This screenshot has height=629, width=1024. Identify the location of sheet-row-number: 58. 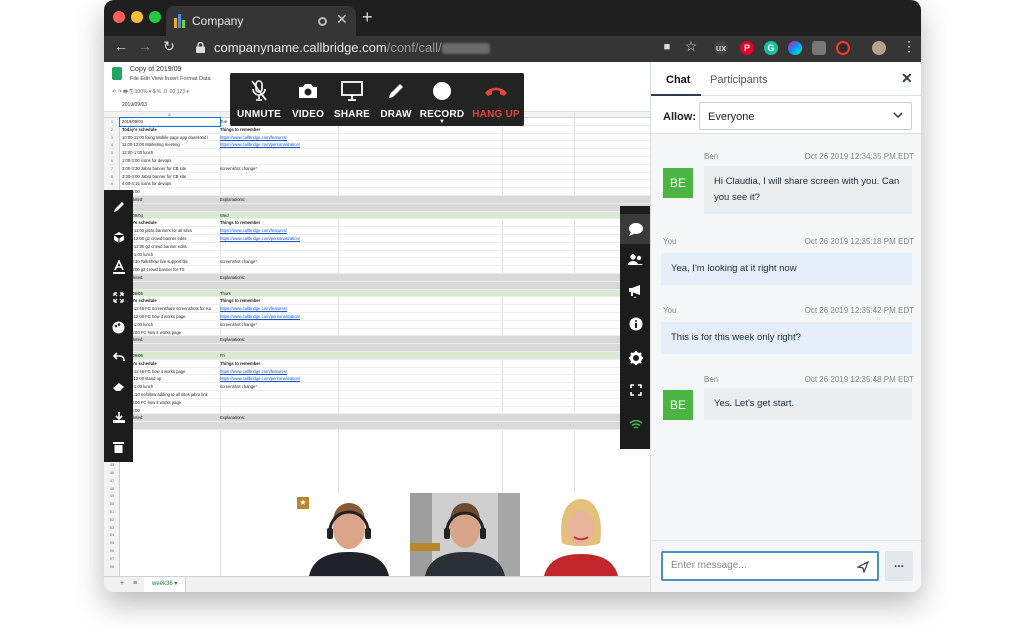
(112, 566).